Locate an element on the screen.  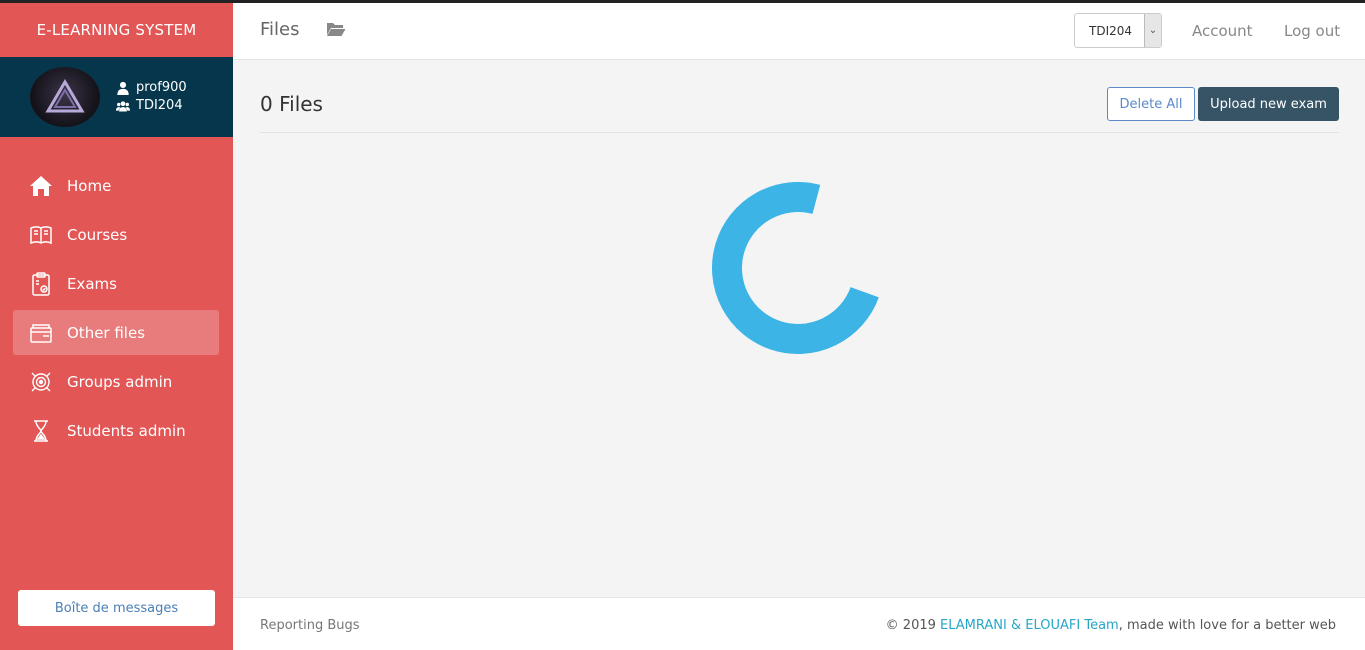
message-box-button: Boîte de messages is located at coordinates (116, 608).